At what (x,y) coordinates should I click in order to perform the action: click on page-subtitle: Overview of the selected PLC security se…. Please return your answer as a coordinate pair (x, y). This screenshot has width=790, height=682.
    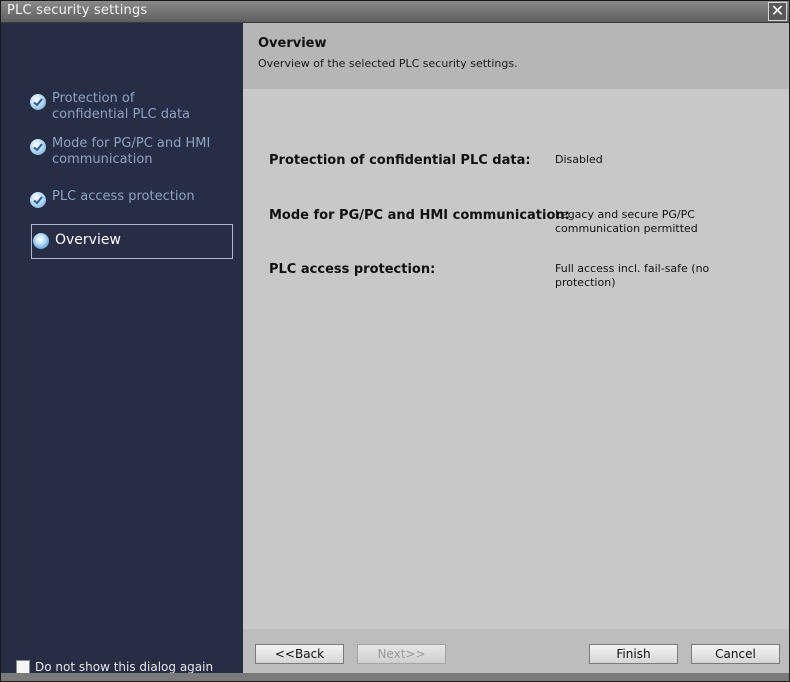
    Looking at the image, I should click on (388, 63).